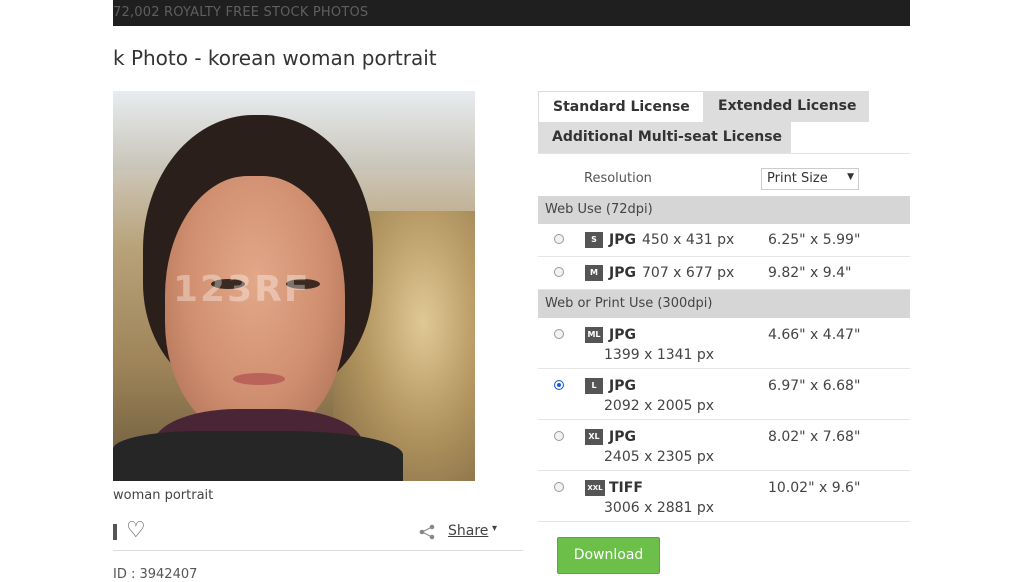  I want to click on pixel-size: 707 x 677 px, so click(688, 273).